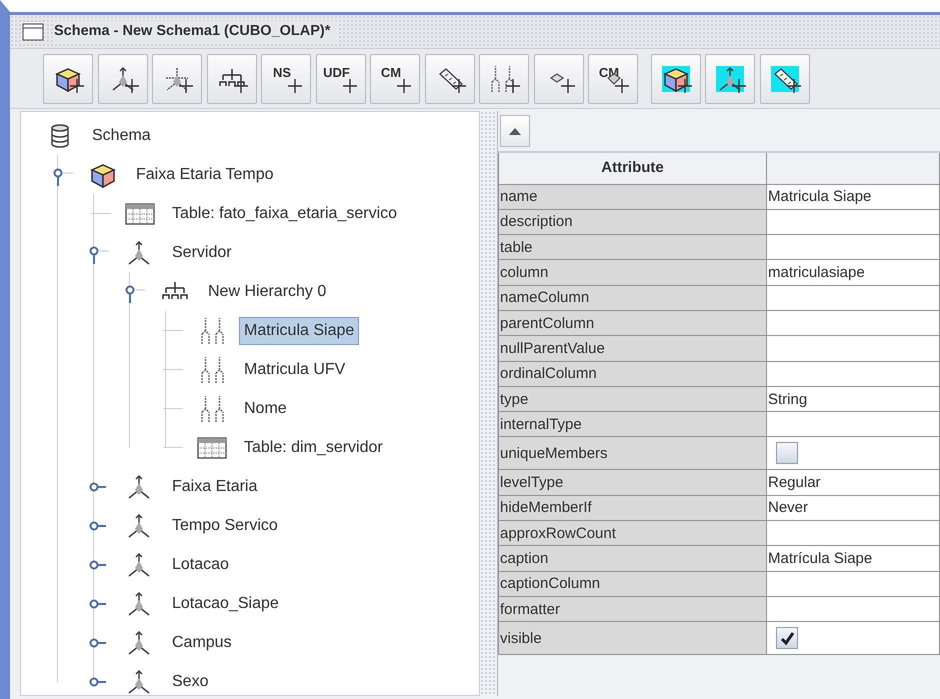 Image resolution: width=940 pixels, height=699 pixels. What do you see at coordinates (632, 638) in the screenshot?
I see `attribute-cell: visible` at bounding box center [632, 638].